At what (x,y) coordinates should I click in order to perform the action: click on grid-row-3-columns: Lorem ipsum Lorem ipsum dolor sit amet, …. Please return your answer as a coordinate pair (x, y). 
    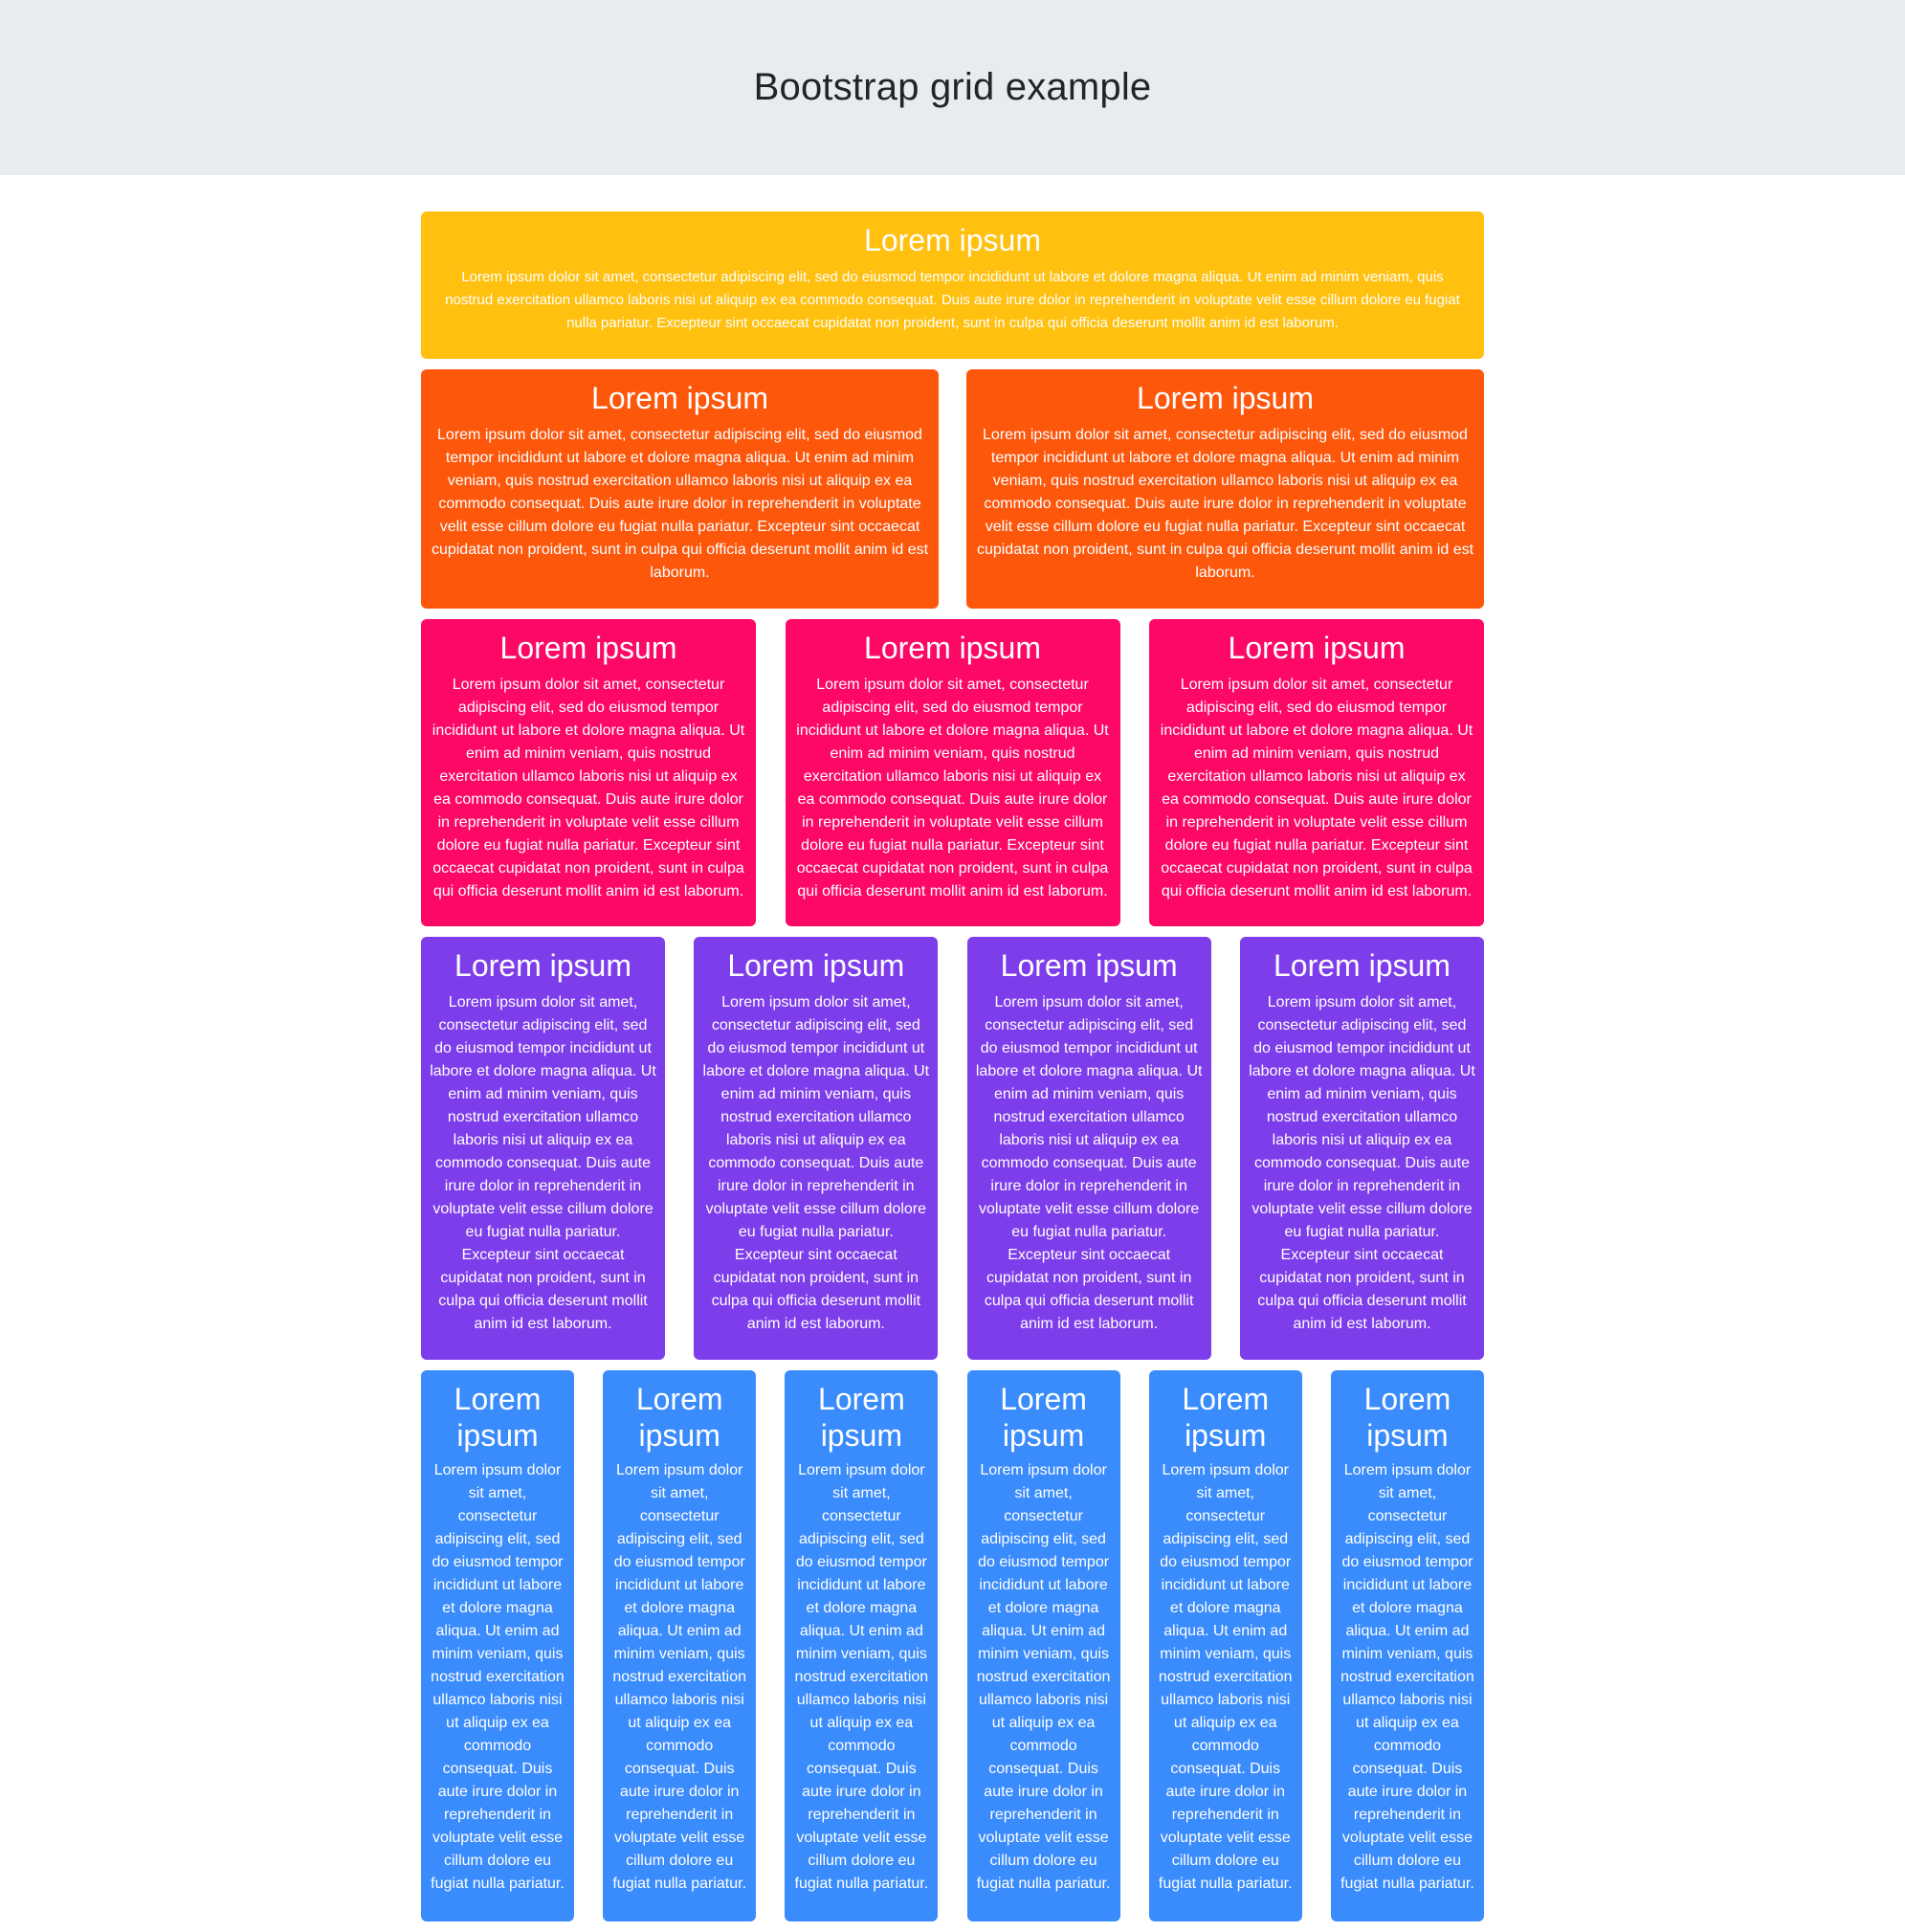
    Looking at the image, I should click on (953, 772).